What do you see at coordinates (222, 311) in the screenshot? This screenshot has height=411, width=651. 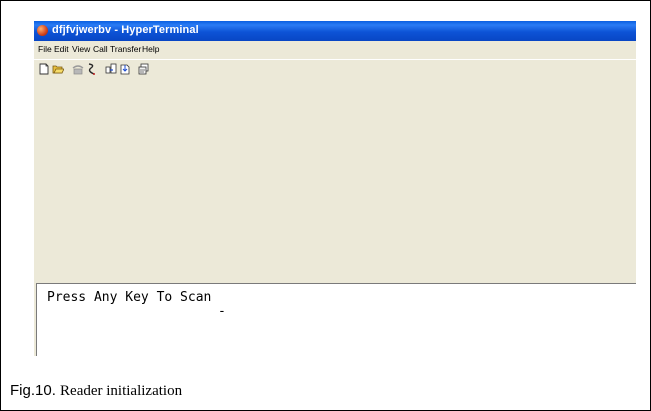 I see `terminal-cursor: -` at bounding box center [222, 311].